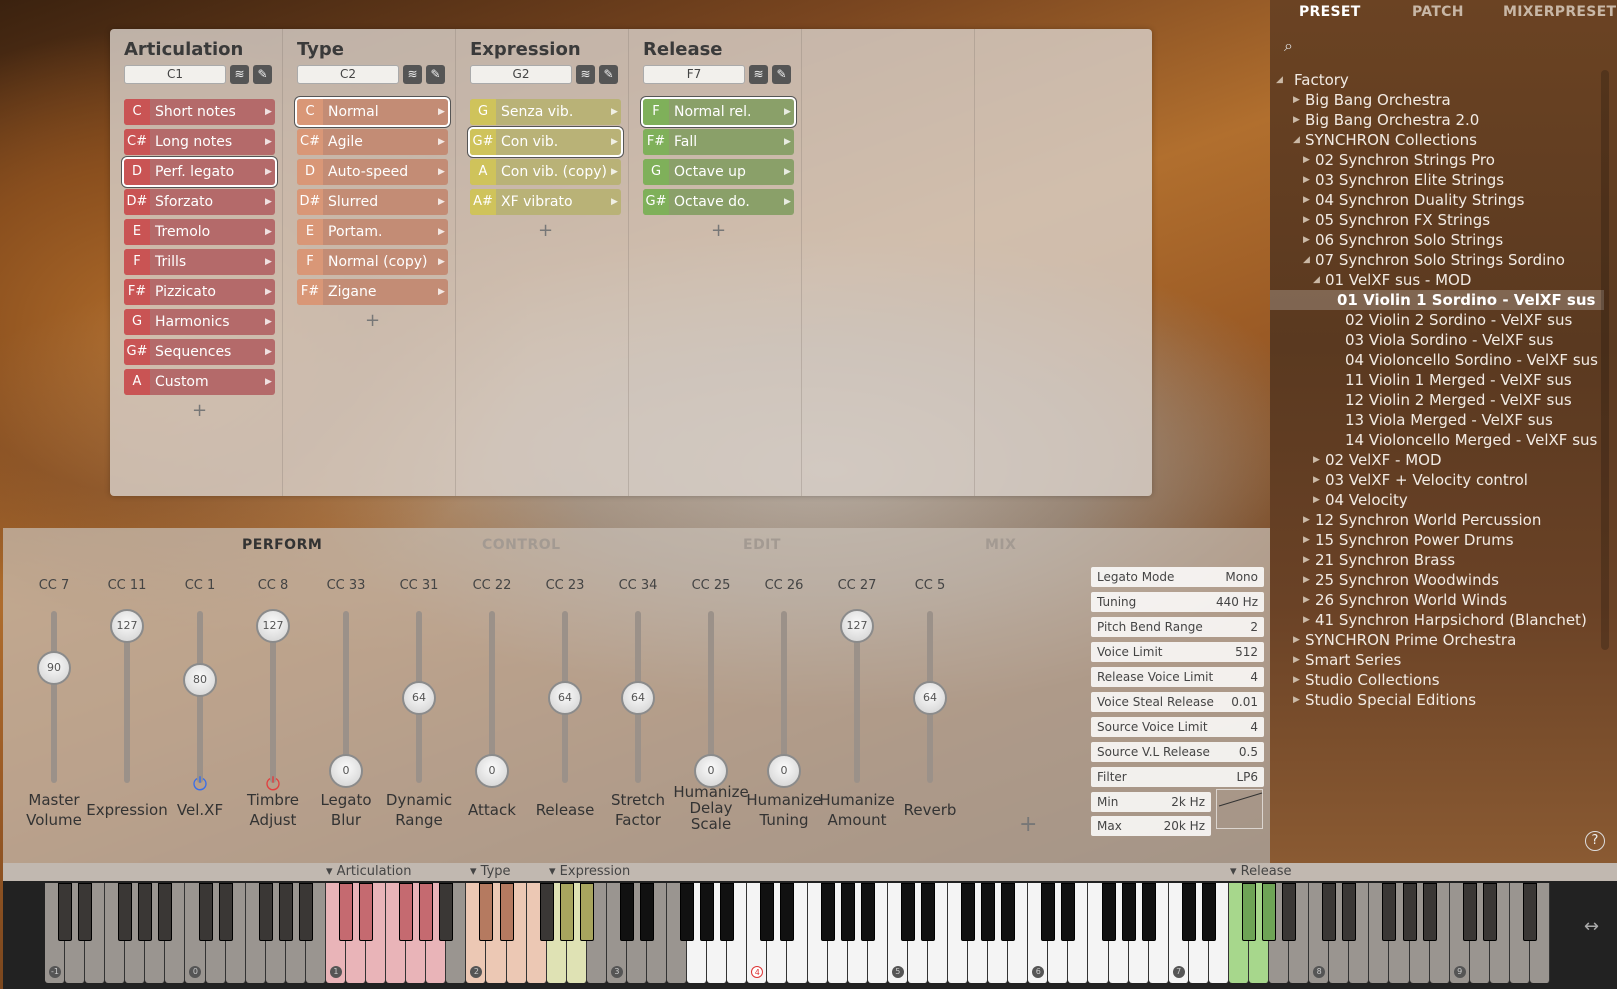 Image resolution: width=1617 pixels, height=989 pixels. What do you see at coordinates (545, 112) in the screenshot?
I see `slot-item: G Senza vib. ▶` at bounding box center [545, 112].